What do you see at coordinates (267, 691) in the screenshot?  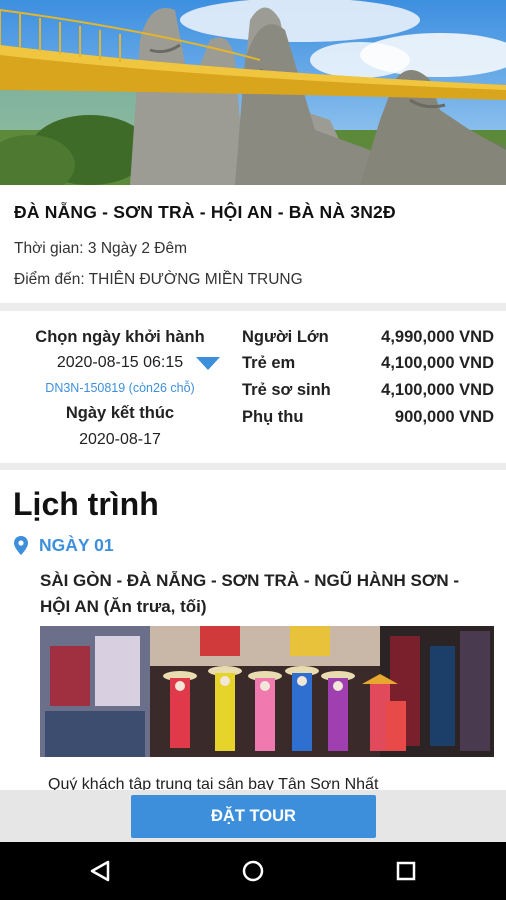 I see `hoi-an-figurines-photo` at bounding box center [267, 691].